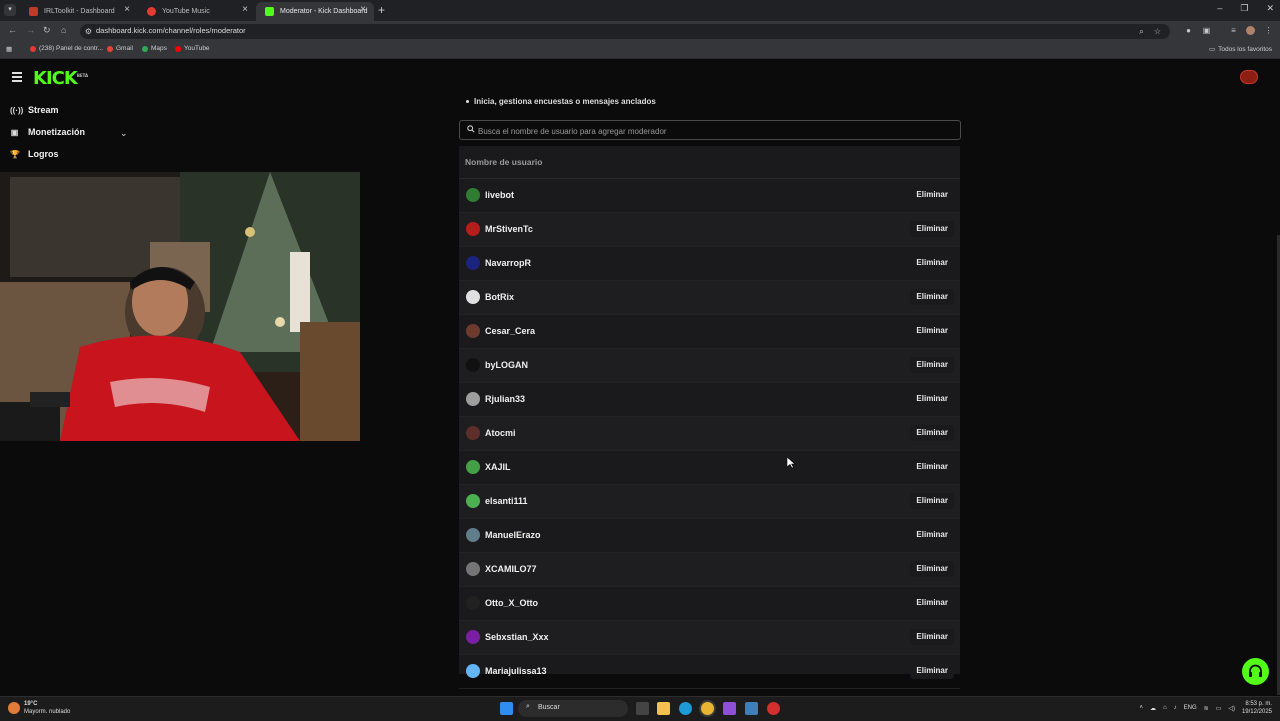 The width and height of the screenshot is (1280, 721). Describe the element at coordinates (47, 132) in the screenshot. I see `sidebar-item-monetizacion: ▣ Monetización` at that location.